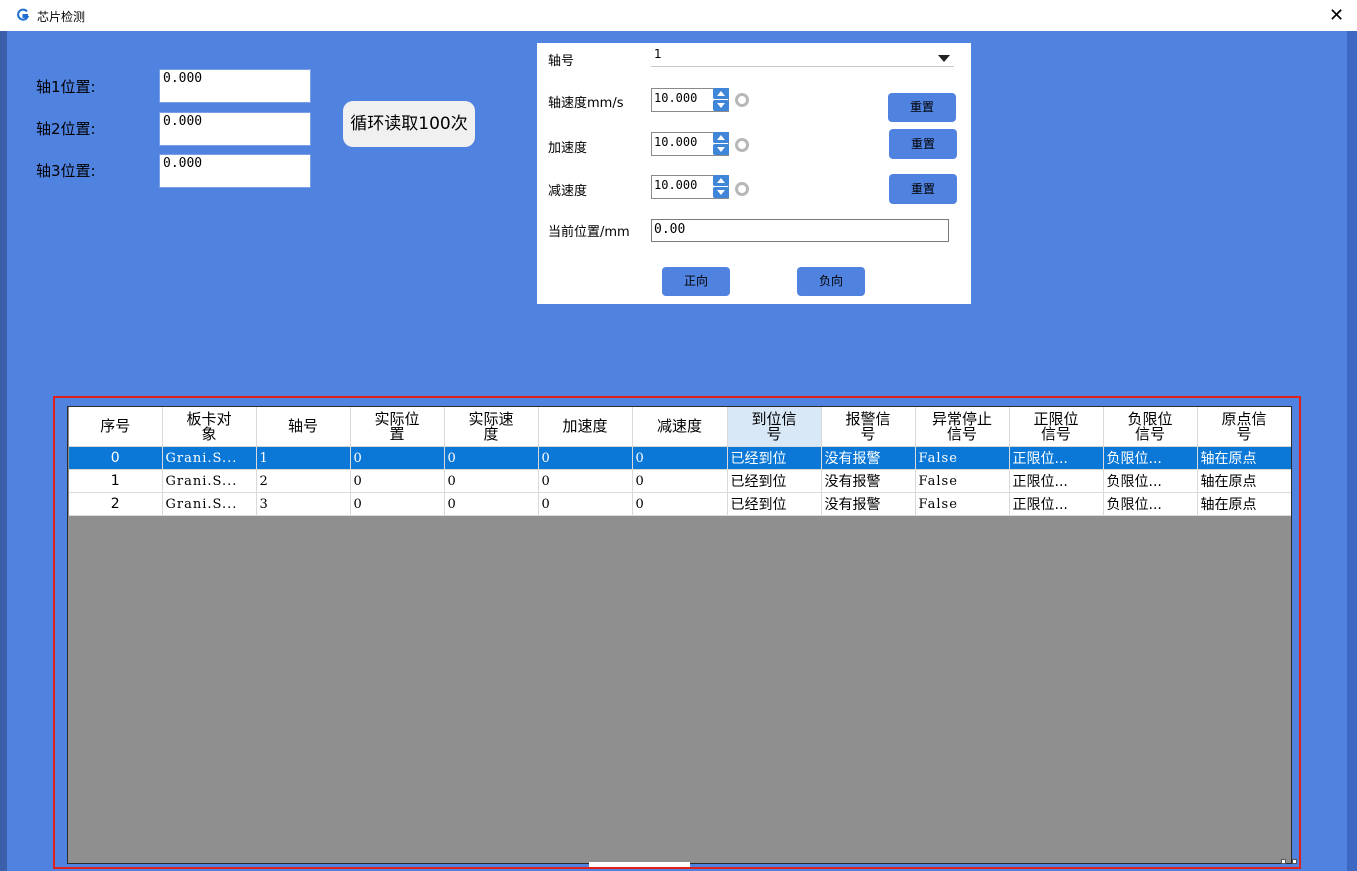  What do you see at coordinates (116, 427) in the screenshot?
I see `column-header-index: 序号` at bounding box center [116, 427].